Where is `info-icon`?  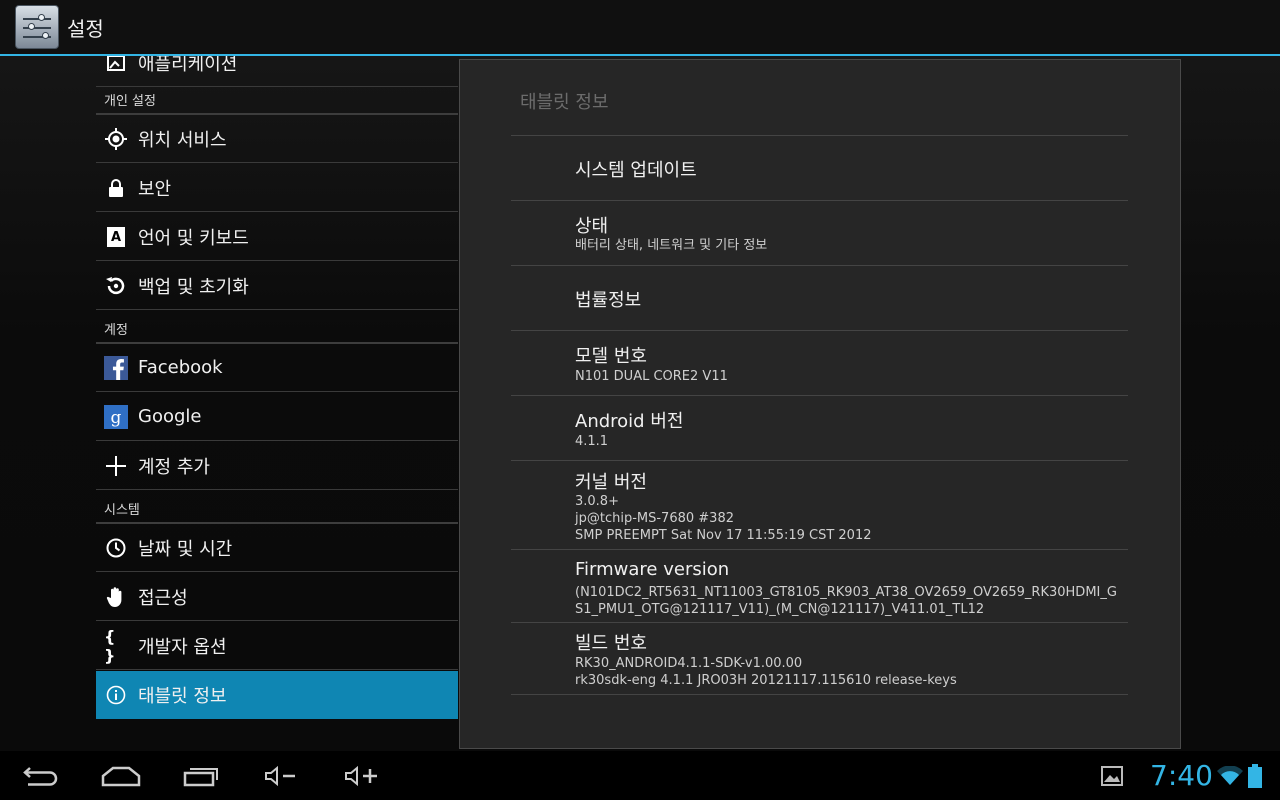
info-icon is located at coordinates (116, 695).